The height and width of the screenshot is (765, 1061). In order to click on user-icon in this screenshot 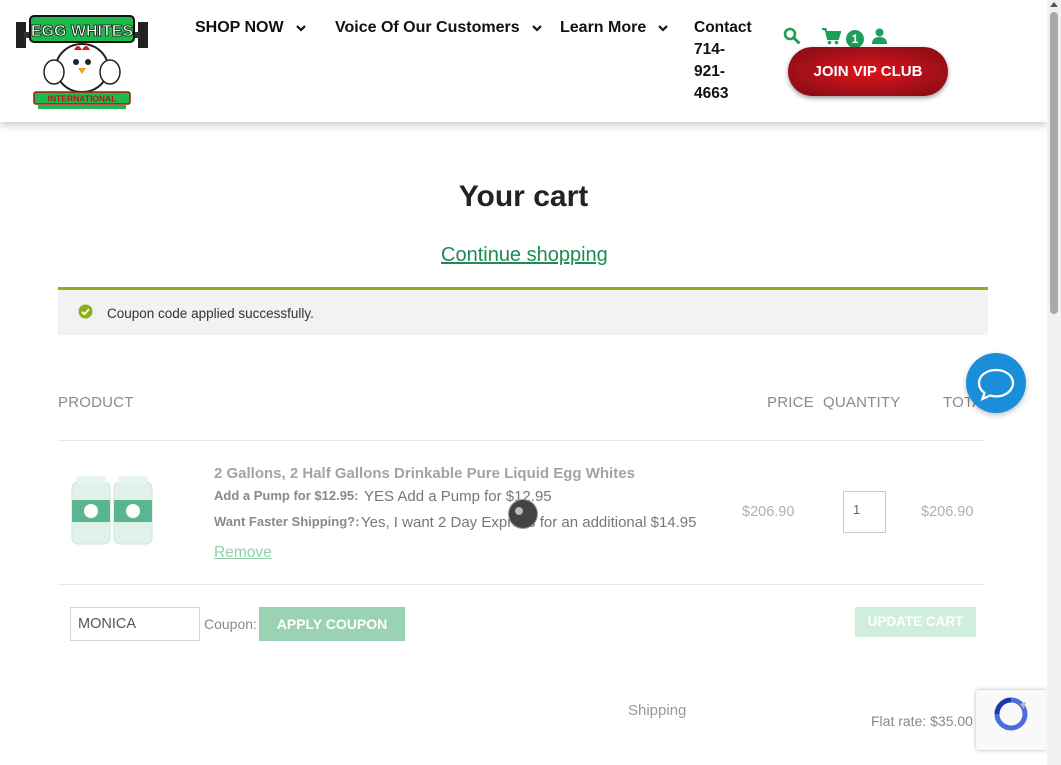, I will do `click(879, 36)`.